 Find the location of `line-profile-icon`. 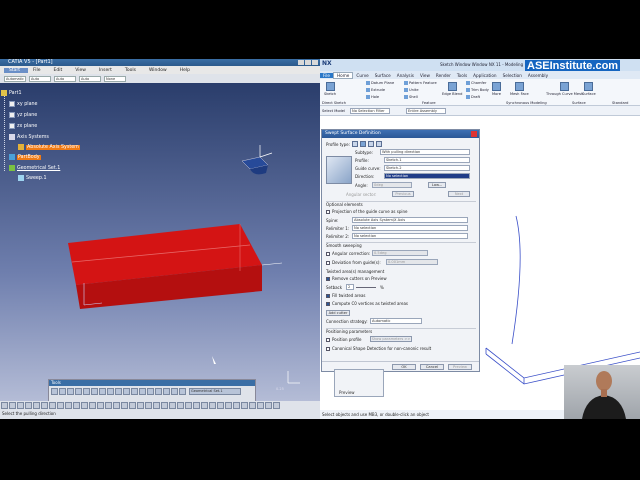

line-profile-icon is located at coordinates (363, 144).